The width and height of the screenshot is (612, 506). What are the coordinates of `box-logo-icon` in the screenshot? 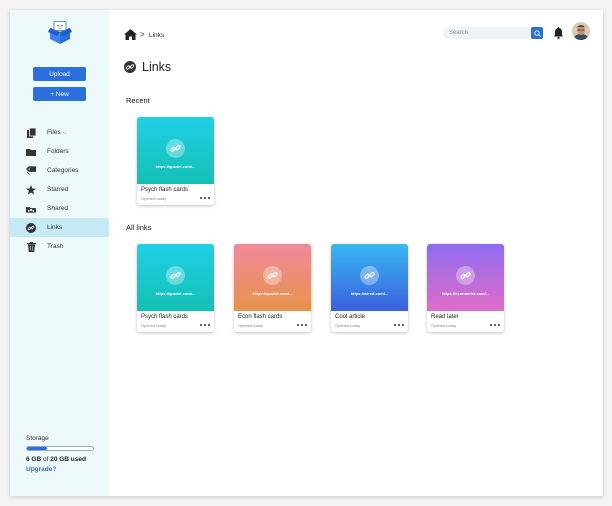 It's located at (60, 32).